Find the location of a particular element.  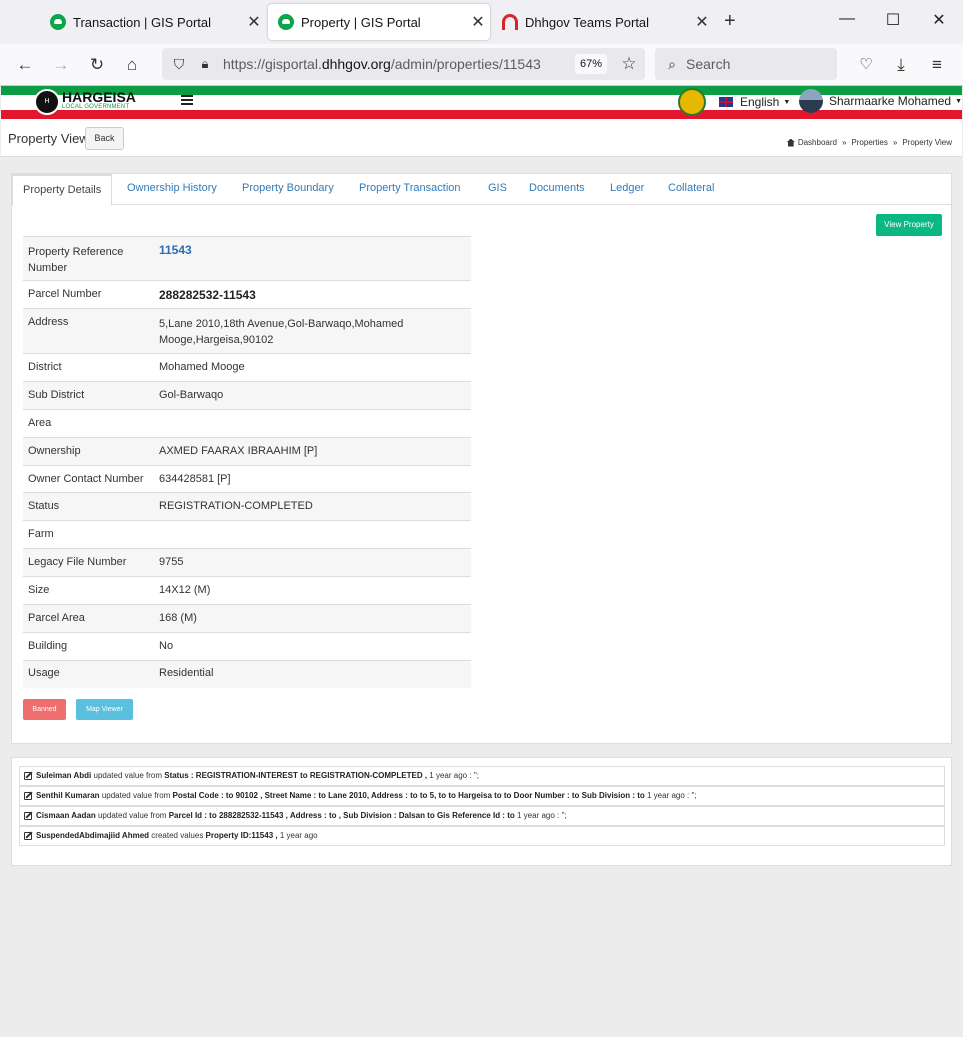

table-row: Legacy File Number 9755 is located at coordinates (247, 562).